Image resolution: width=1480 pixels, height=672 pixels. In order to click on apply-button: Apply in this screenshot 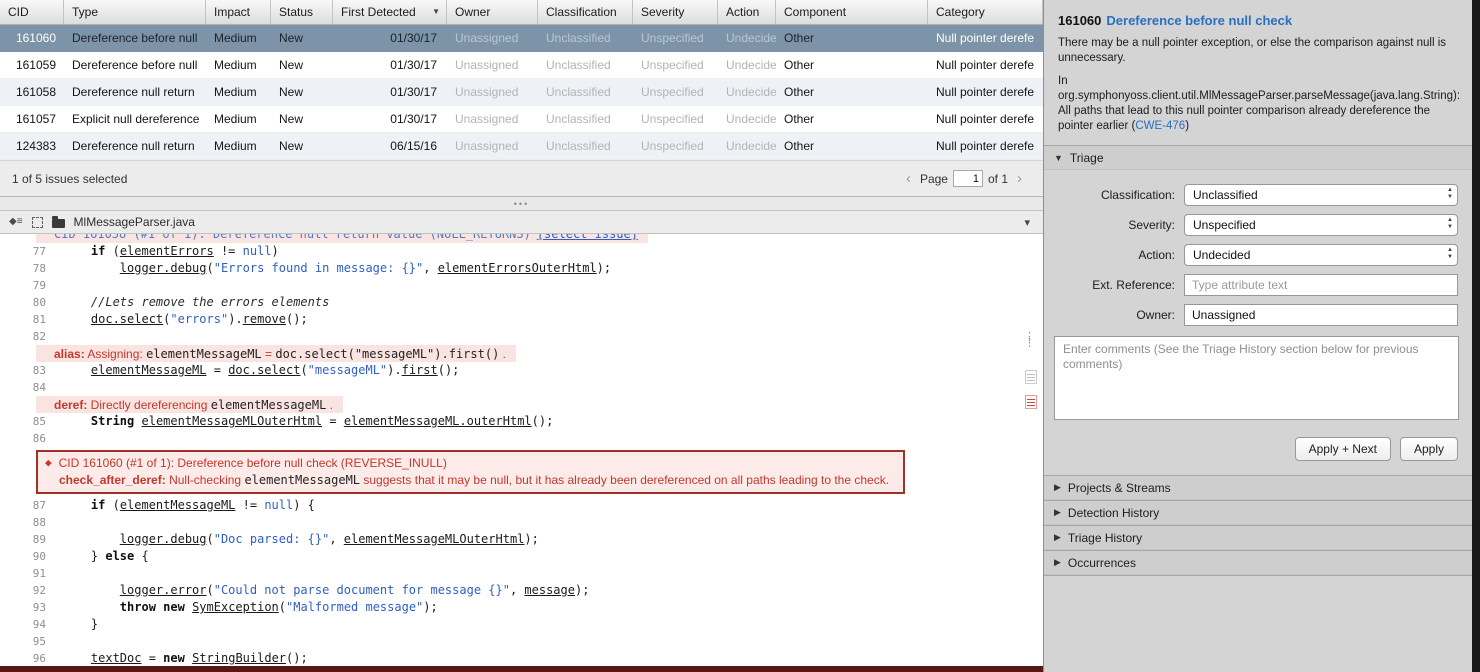, I will do `click(1428, 449)`.